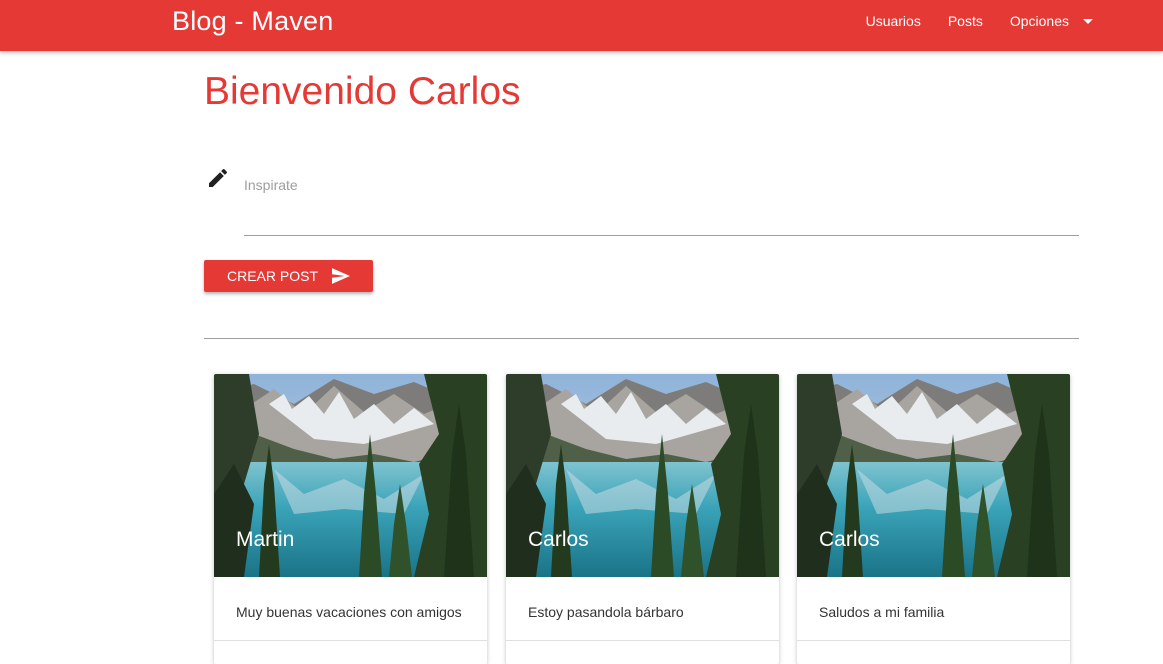 The image size is (1163, 664). I want to click on post-card-content: Estoy pasandola bárbaro, so click(642, 609).